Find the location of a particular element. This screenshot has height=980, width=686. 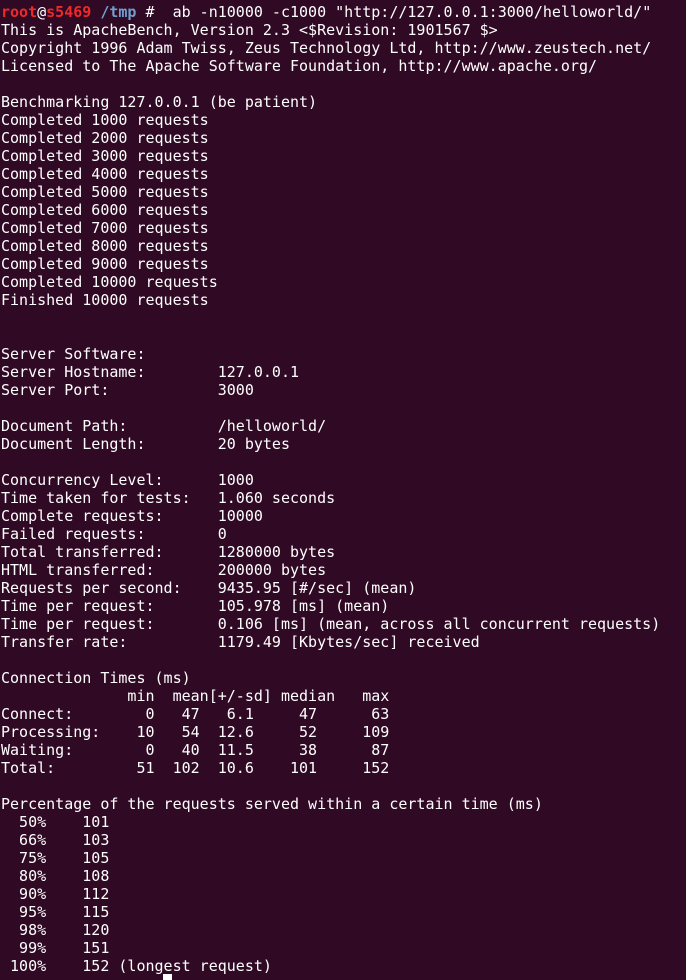

output-line: min mean[+/-sd] median max is located at coordinates (195, 696).